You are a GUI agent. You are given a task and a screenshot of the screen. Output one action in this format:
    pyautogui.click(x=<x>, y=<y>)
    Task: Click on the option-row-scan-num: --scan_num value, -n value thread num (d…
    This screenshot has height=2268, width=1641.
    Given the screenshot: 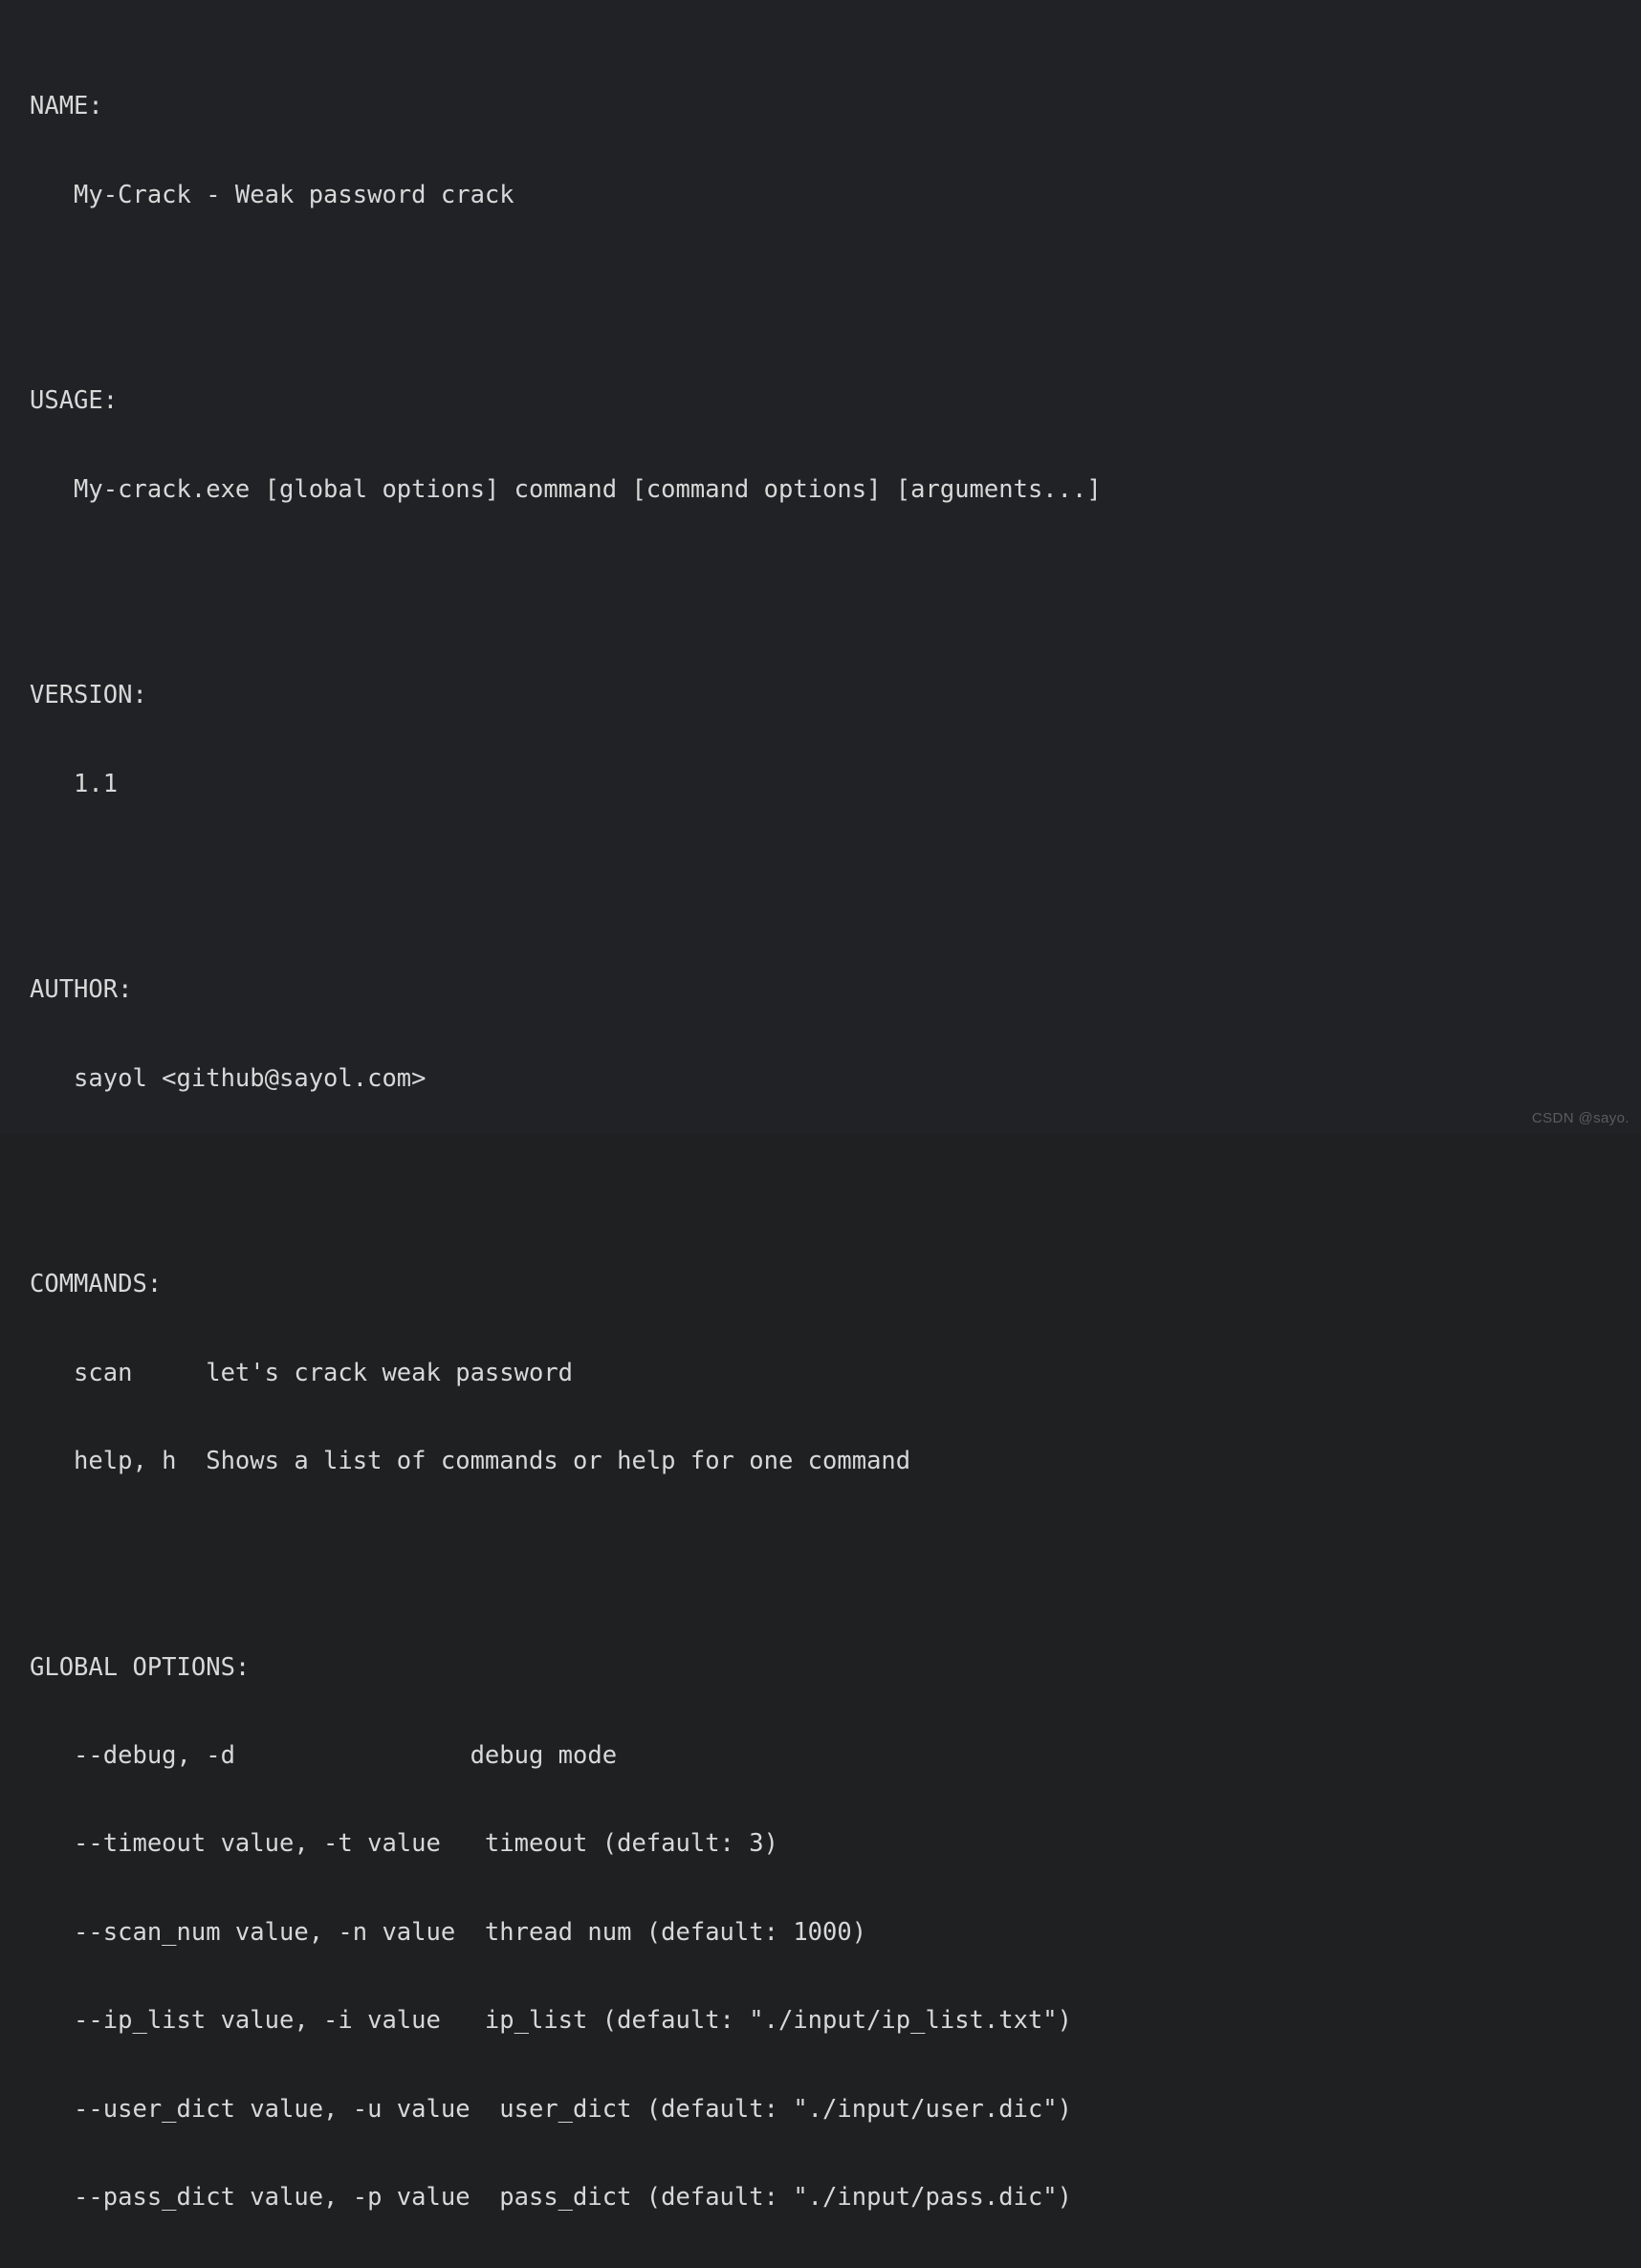 What is the action you would take?
    pyautogui.click(x=448, y=1932)
    